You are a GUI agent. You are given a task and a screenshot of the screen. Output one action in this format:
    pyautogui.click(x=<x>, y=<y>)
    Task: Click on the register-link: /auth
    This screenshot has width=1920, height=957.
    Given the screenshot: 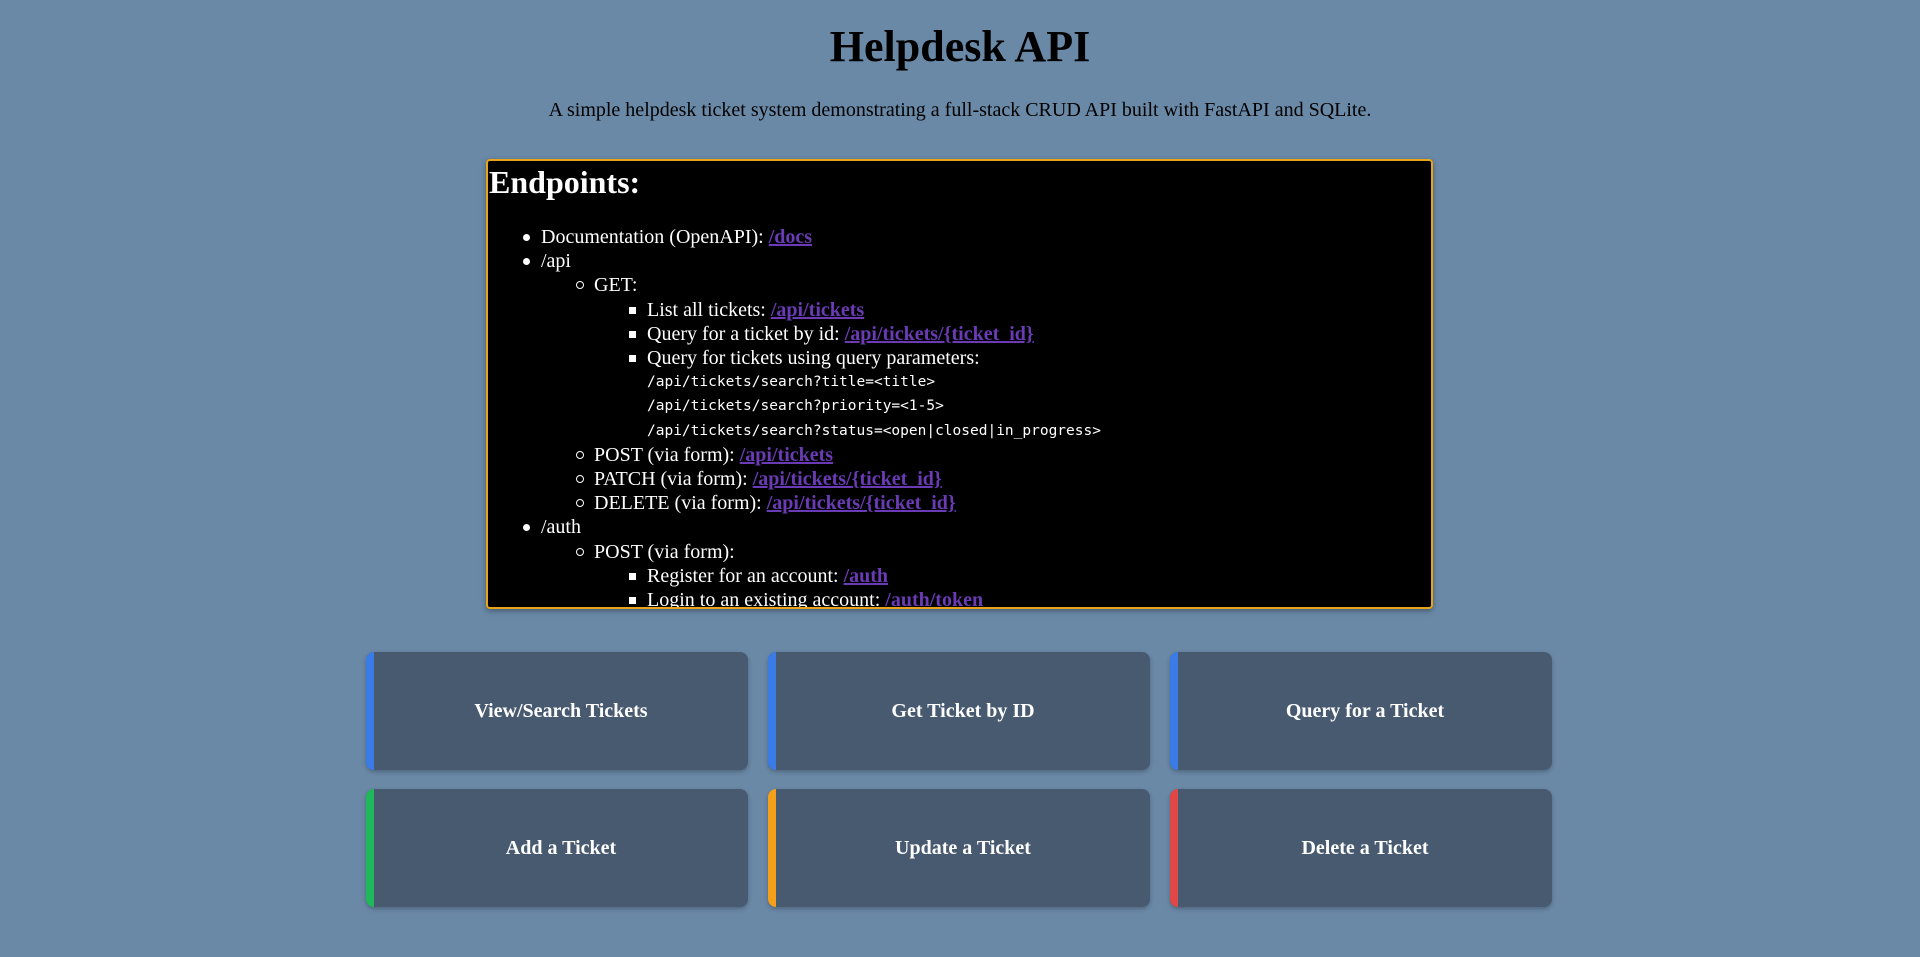 What is the action you would take?
    pyautogui.click(x=866, y=576)
    